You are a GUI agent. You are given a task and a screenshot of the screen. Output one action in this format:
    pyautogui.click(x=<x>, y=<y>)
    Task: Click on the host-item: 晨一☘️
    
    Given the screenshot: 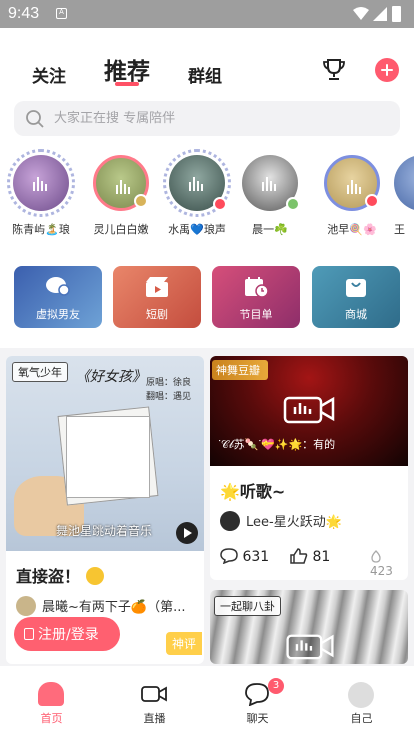 What is the action you would take?
    pyautogui.click(x=270, y=196)
    